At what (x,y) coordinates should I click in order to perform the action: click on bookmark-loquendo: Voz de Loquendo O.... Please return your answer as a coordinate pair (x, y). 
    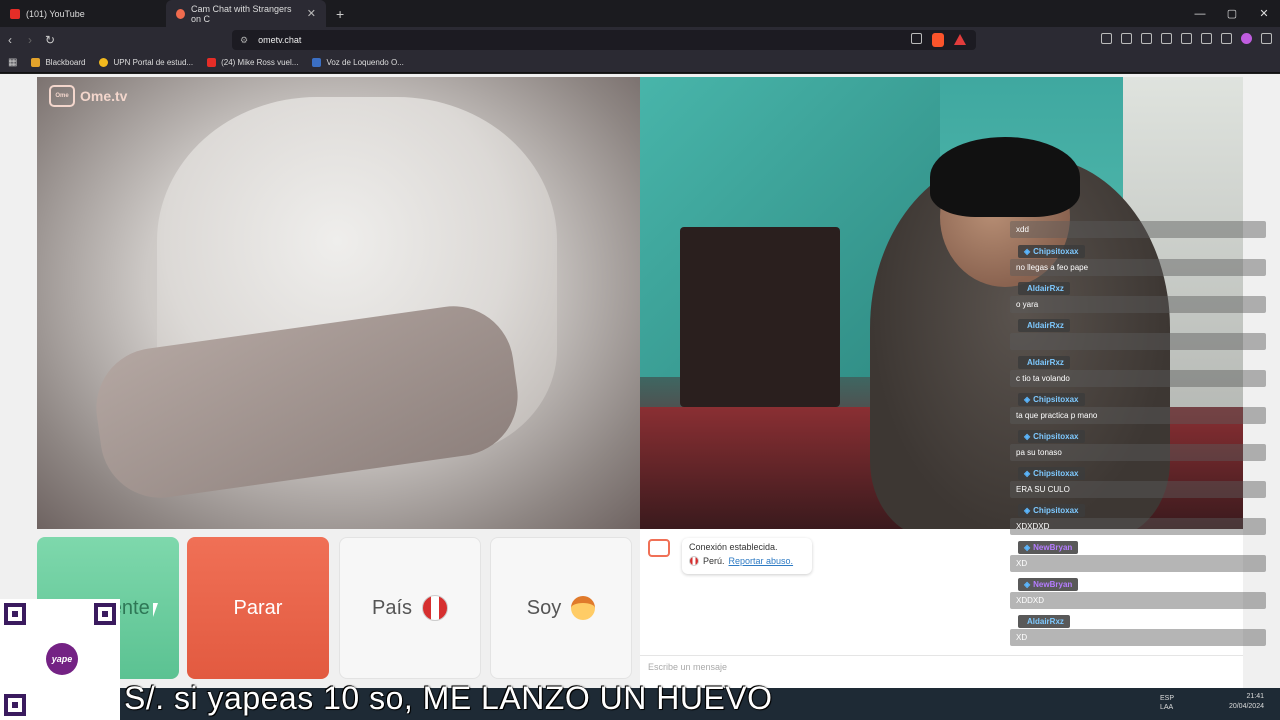
    Looking at the image, I should click on (358, 62).